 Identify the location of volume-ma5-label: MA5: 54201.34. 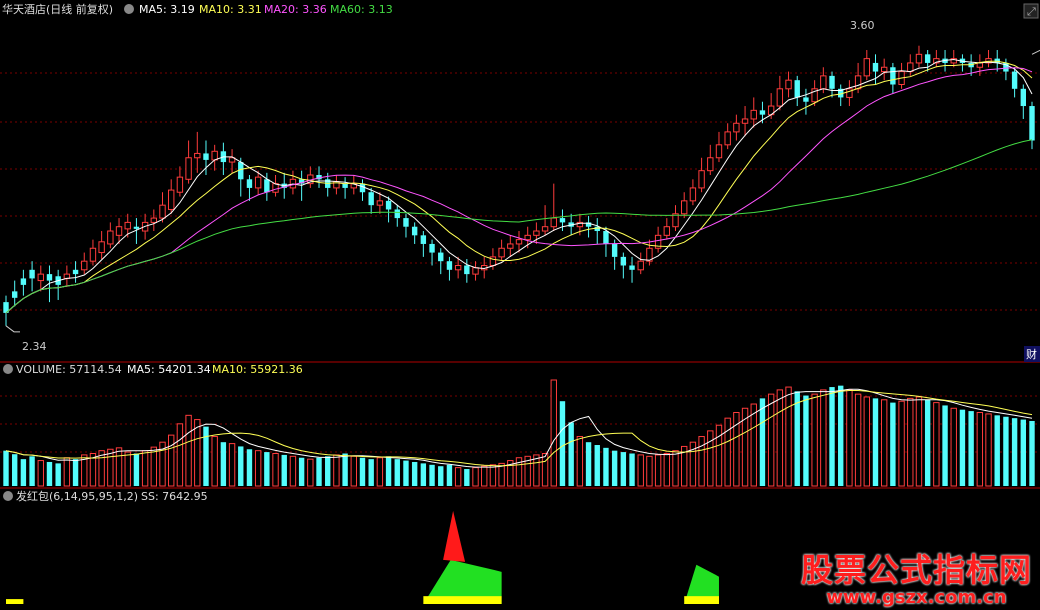
(169, 369).